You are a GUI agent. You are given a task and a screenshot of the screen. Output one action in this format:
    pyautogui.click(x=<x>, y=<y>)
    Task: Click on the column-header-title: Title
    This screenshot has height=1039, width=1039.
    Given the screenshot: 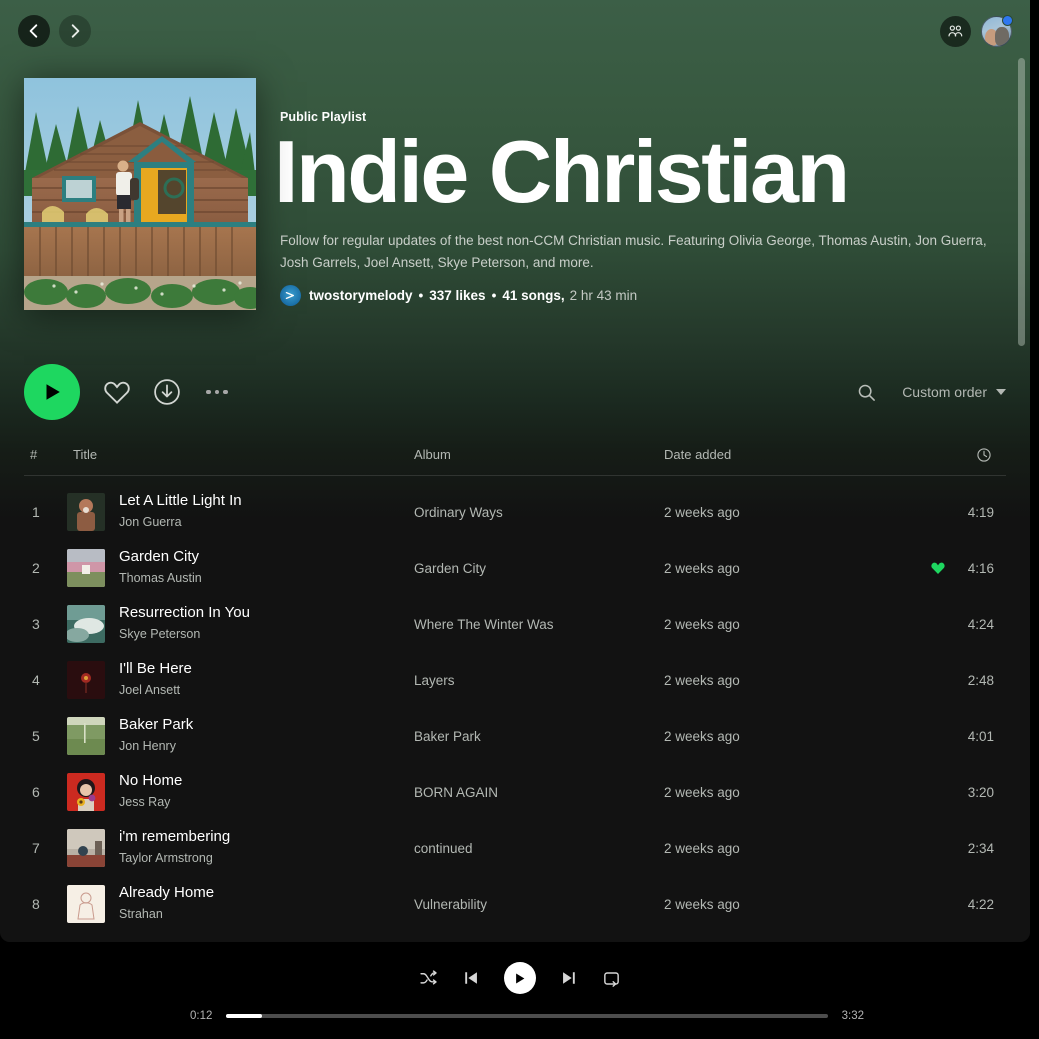 What is the action you would take?
    pyautogui.click(x=85, y=454)
    